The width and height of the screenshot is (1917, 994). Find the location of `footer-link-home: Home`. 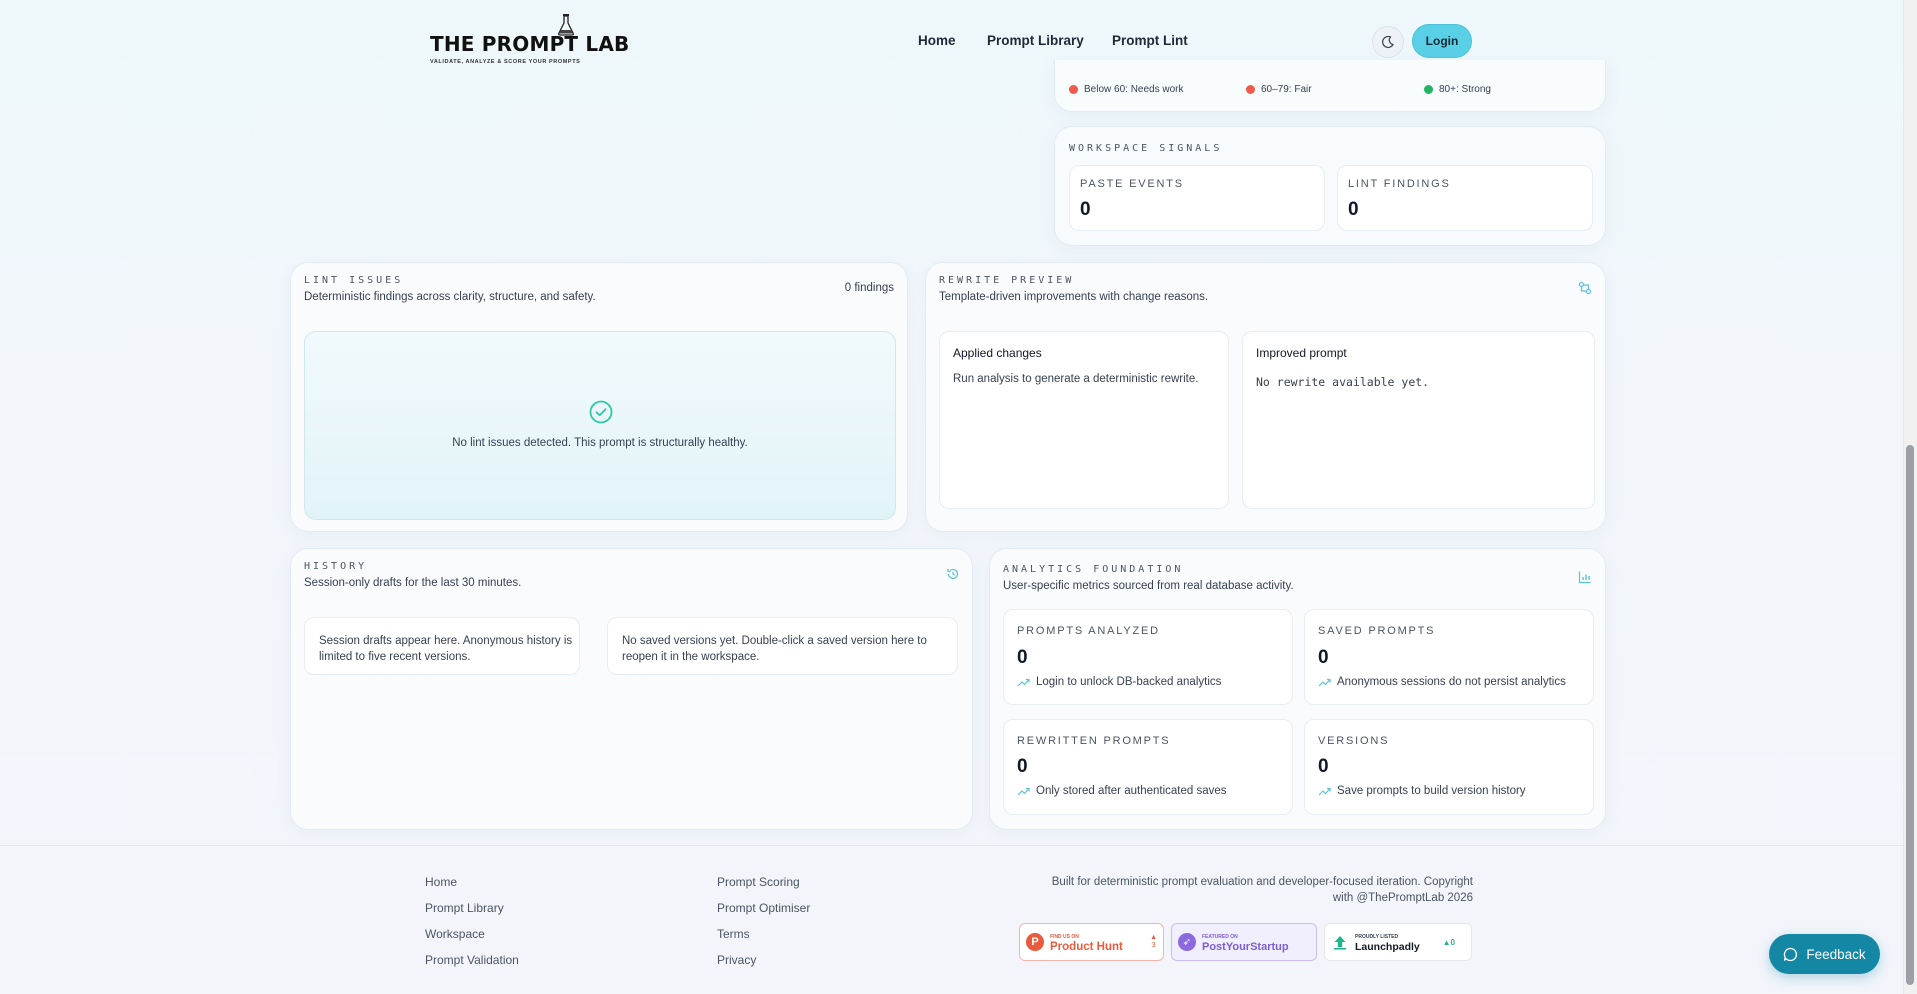

footer-link-home: Home is located at coordinates (441, 882).